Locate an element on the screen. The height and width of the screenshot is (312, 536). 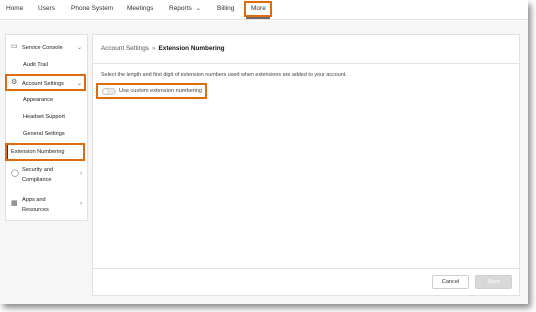
toggle-knob is located at coordinates (105, 91).